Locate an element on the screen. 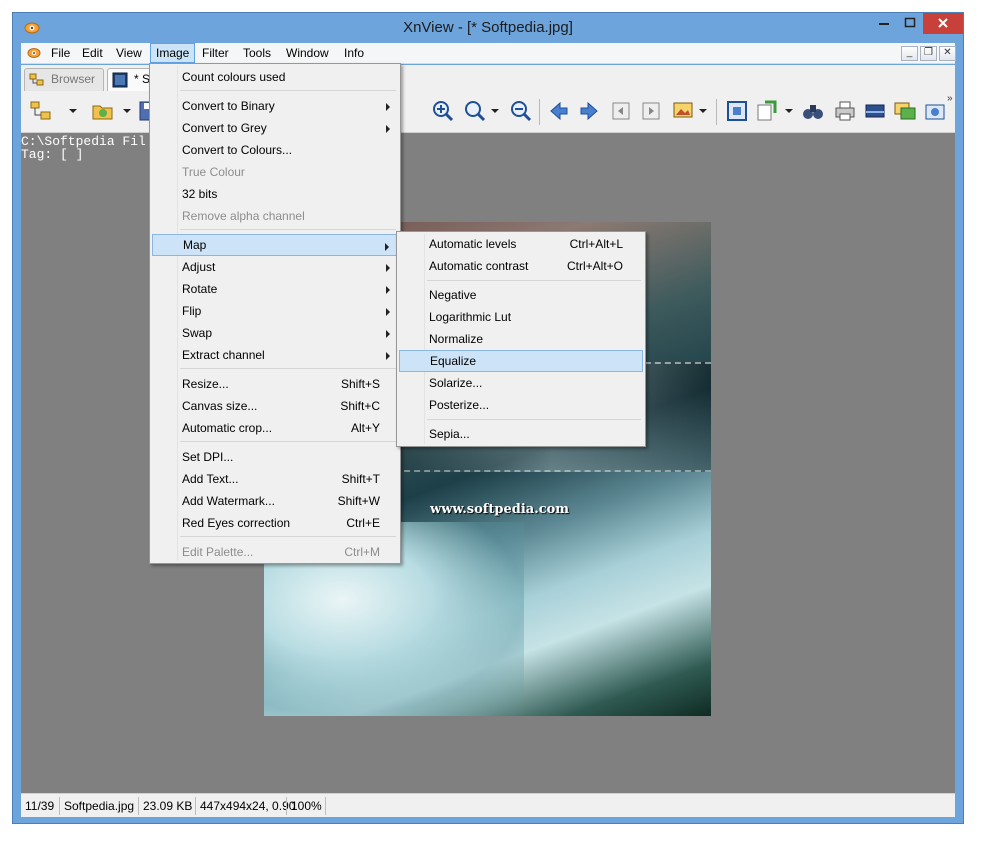  zoom-dropdown-arrow-icon is located at coordinates (495, 111).